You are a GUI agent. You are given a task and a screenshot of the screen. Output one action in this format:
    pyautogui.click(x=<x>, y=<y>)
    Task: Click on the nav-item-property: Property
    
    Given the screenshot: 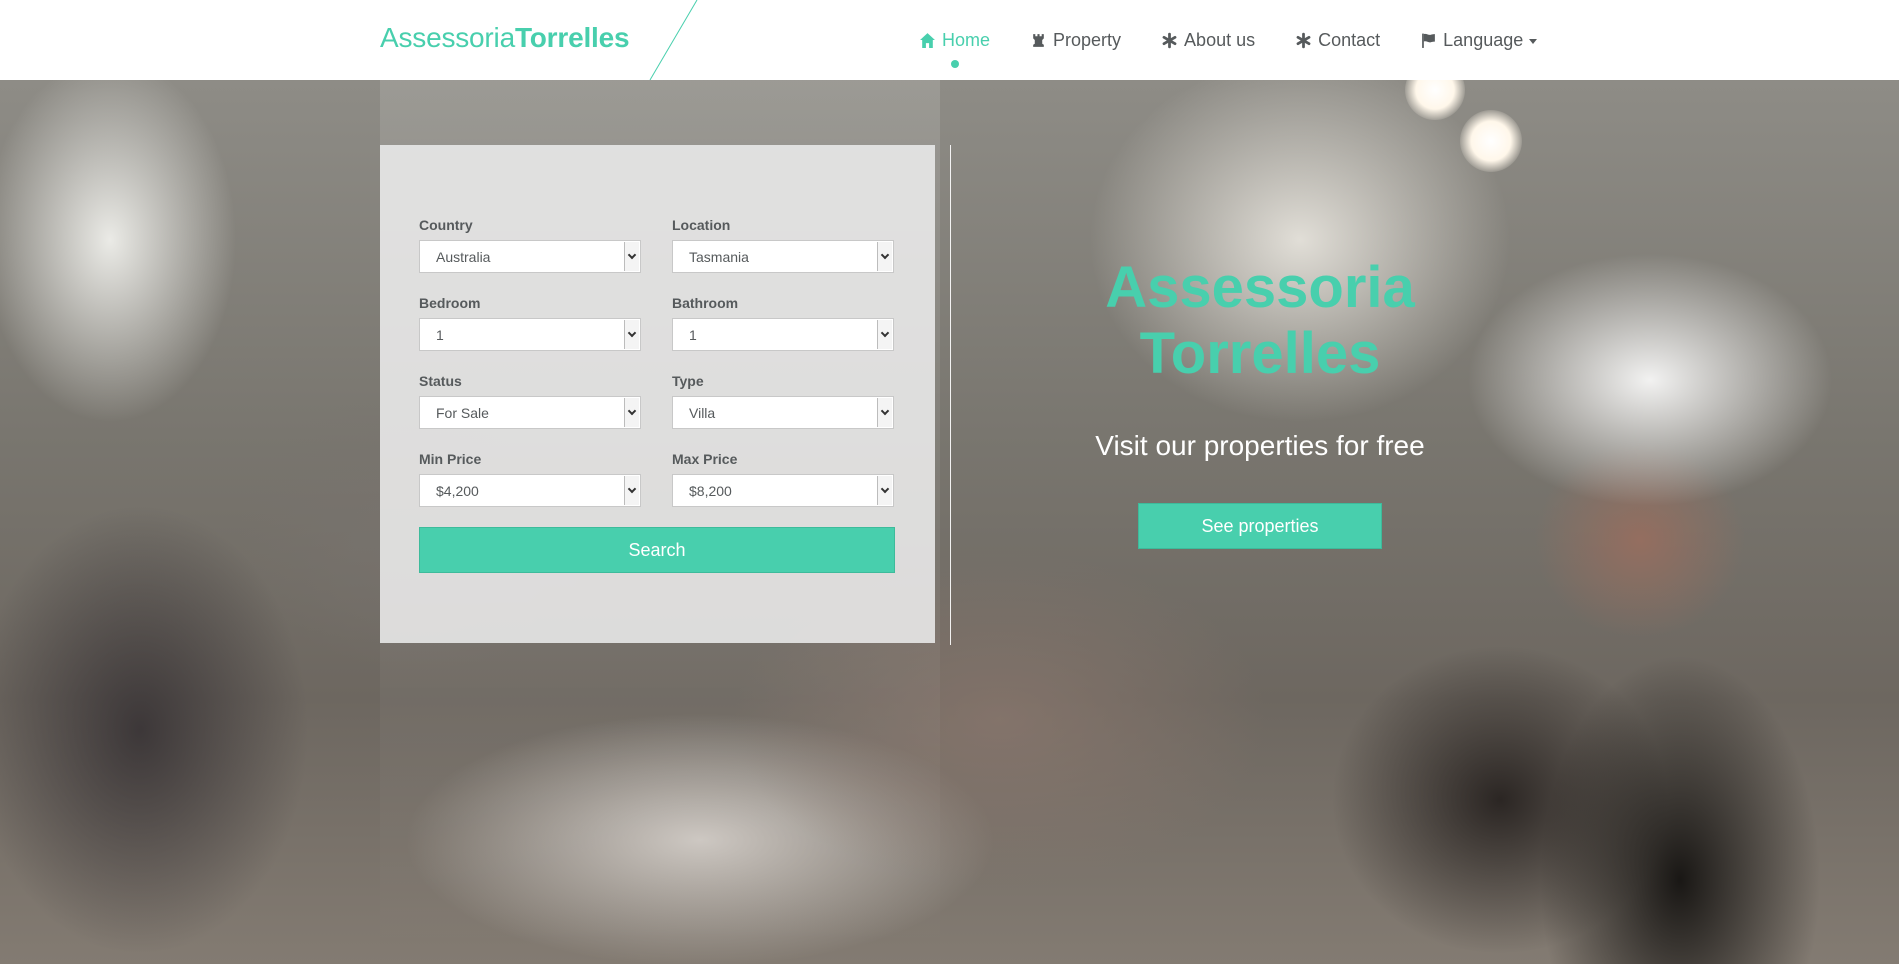 What is the action you would take?
    pyautogui.click(x=1075, y=40)
    